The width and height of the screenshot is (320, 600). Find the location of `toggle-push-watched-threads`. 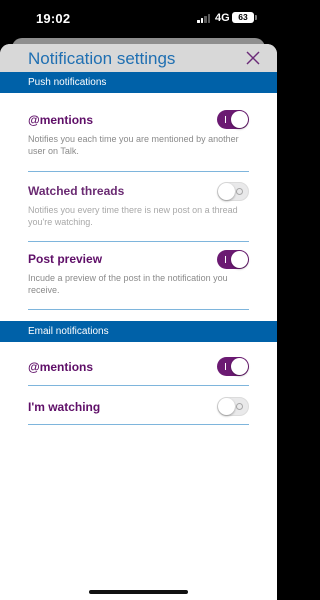

toggle-push-watched-threads is located at coordinates (233, 191).